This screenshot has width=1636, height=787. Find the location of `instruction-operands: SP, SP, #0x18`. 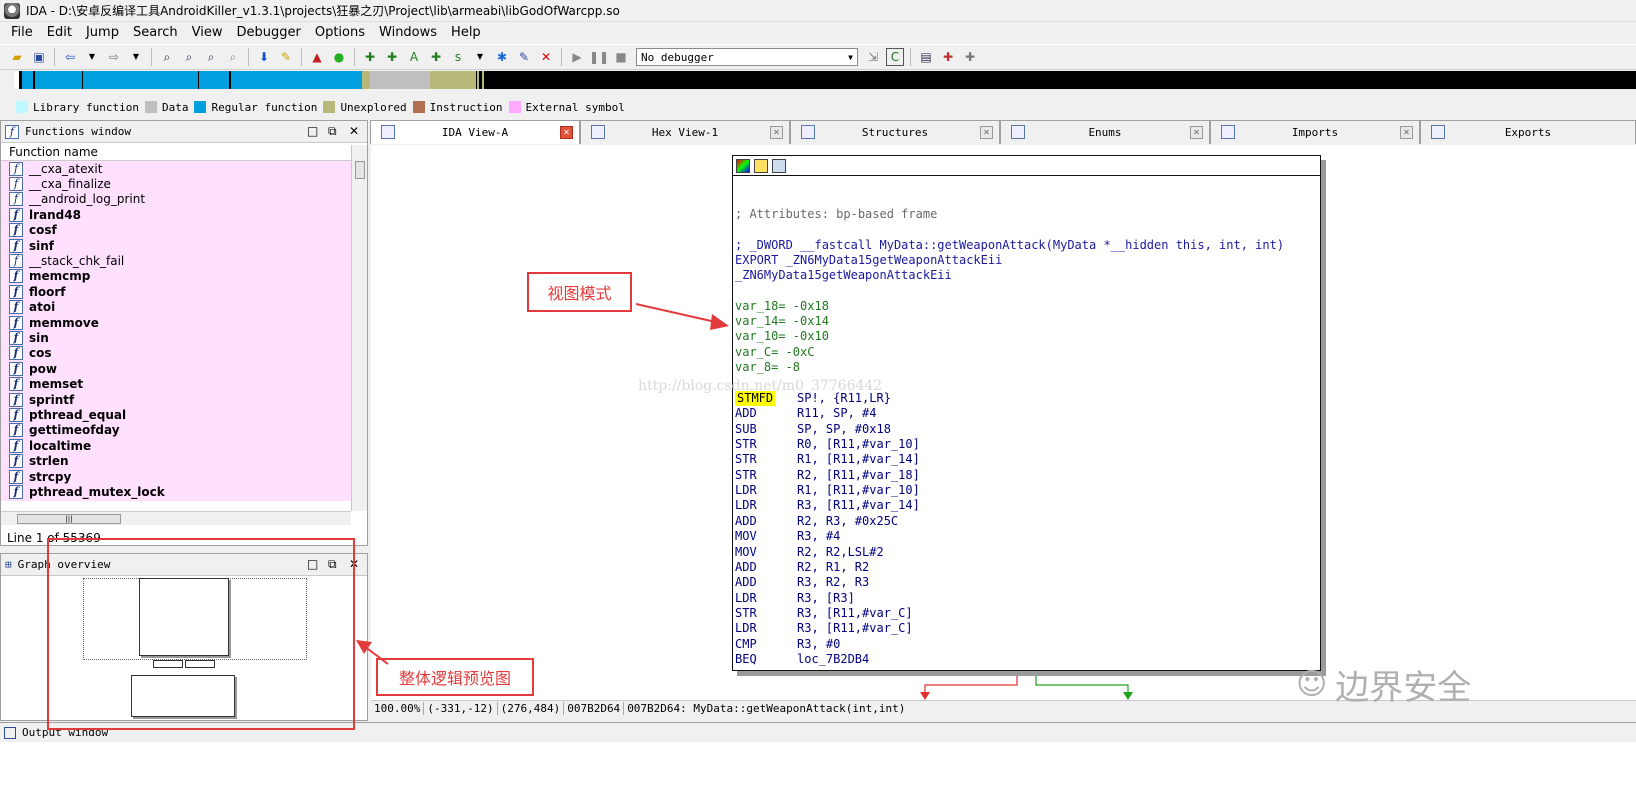

instruction-operands: SP, SP, #0x18 is located at coordinates (844, 429).